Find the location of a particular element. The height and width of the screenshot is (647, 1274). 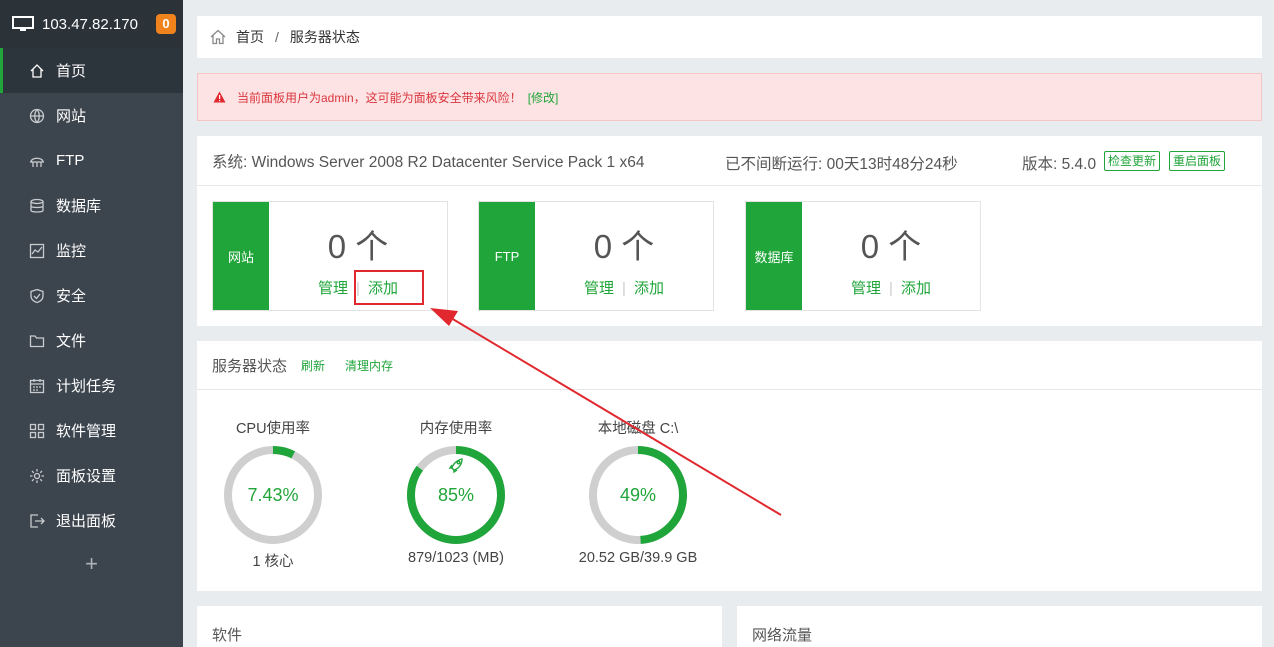

gear-icon is located at coordinates (37, 475).